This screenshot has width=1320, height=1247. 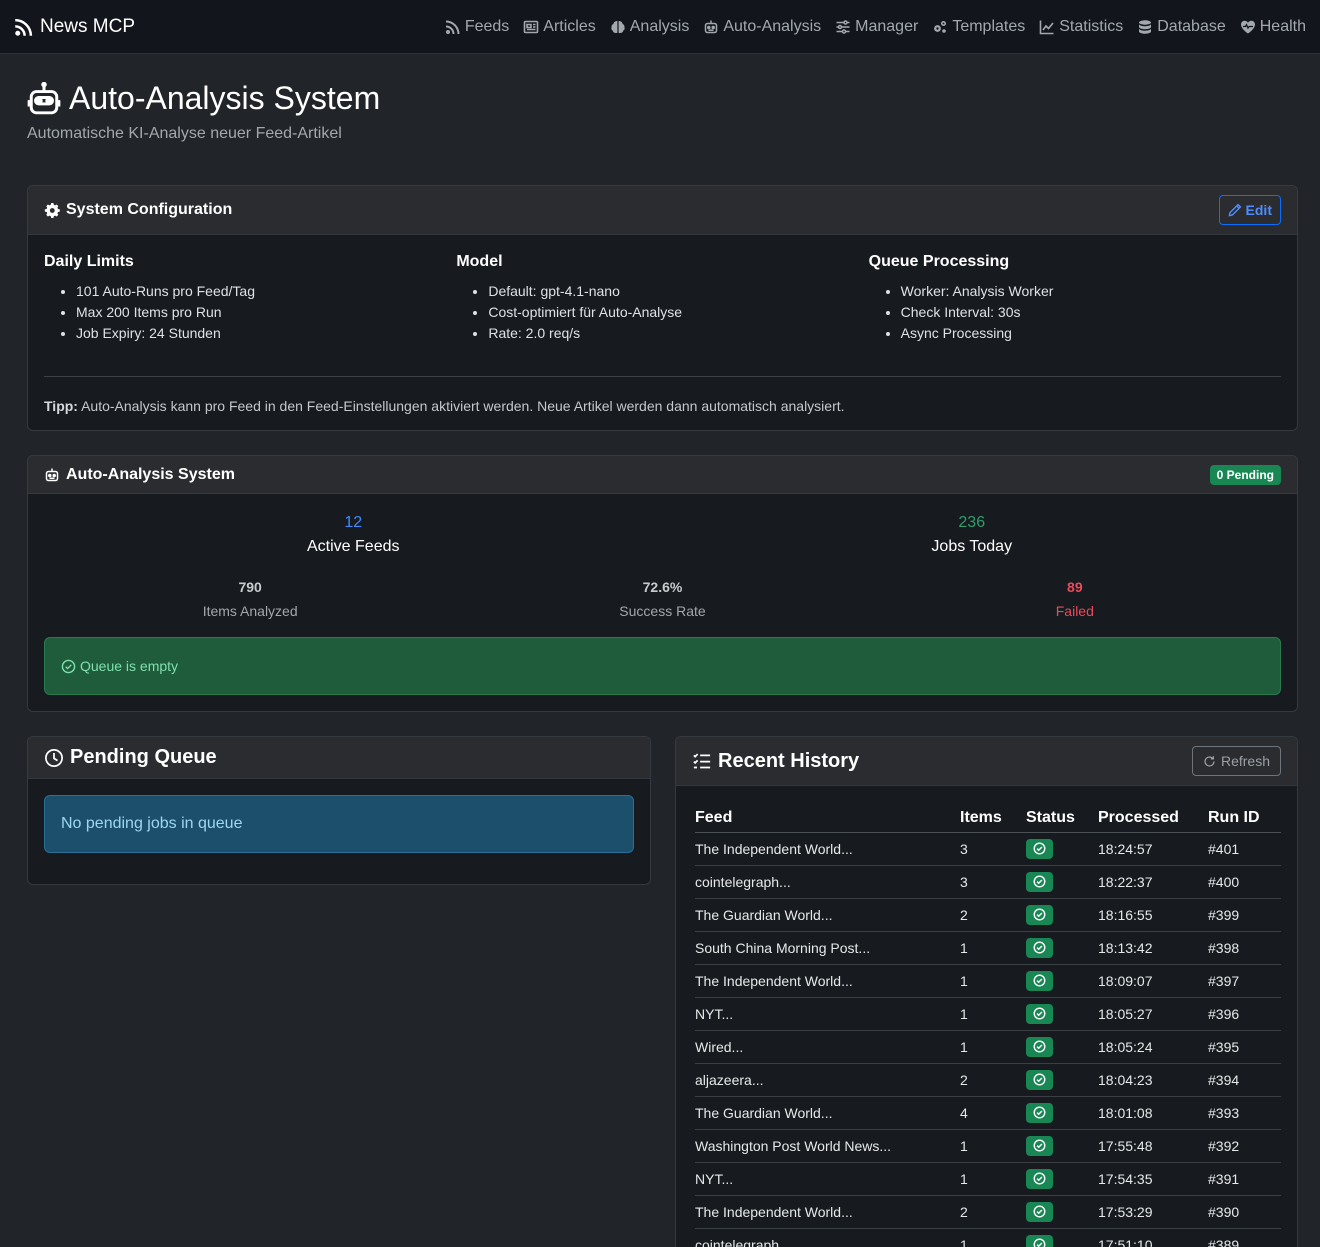 I want to click on table-row: Wired... 1 18:05:24 #395, so click(x=988, y=1047).